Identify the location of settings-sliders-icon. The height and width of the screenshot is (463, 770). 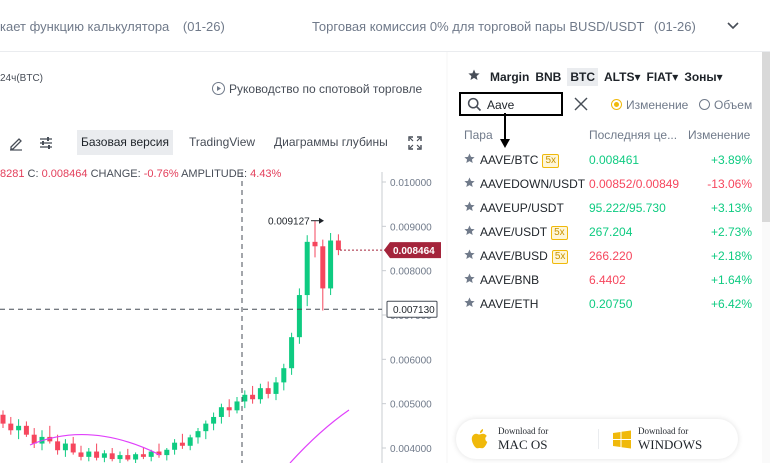
(46, 143).